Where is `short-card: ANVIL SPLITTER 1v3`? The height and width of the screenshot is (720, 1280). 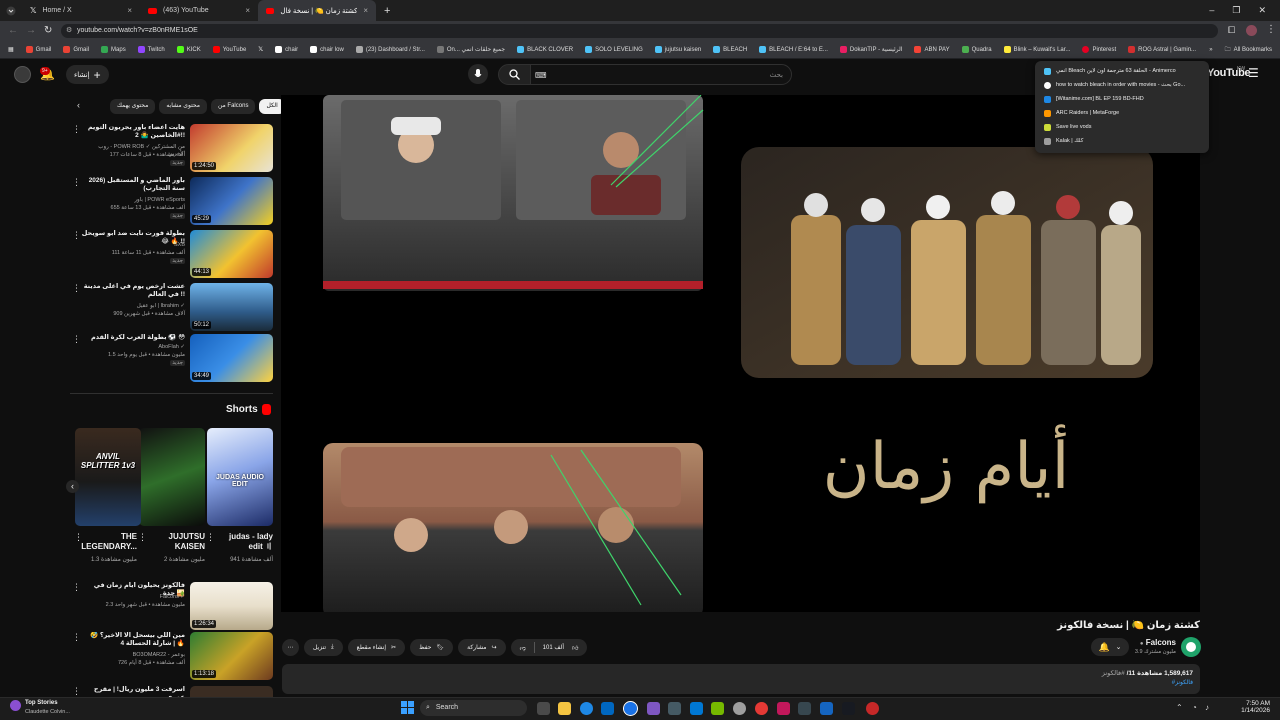
short-card: ANVIL SPLITTER 1v3 is located at coordinates (108, 477).